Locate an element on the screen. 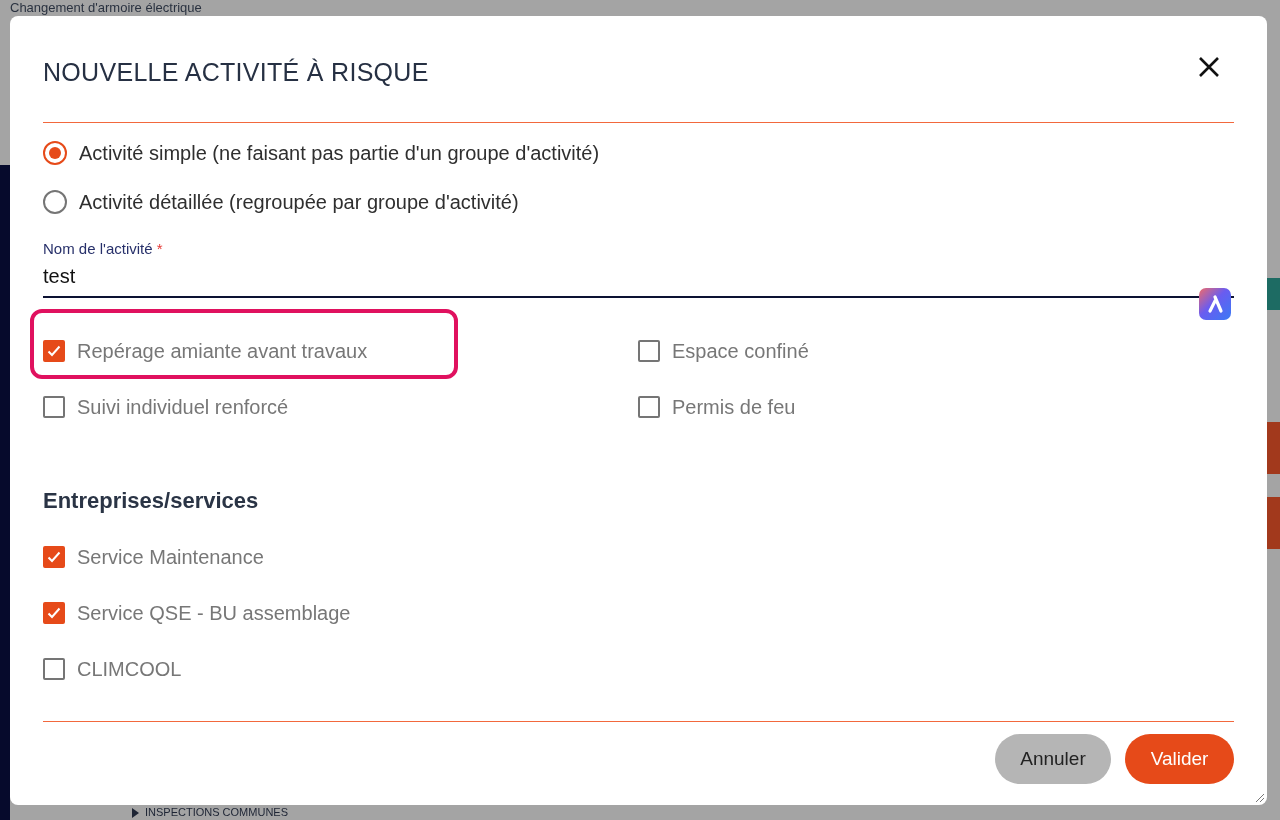 The image size is (1280, 820). radio-option: Activité détaillée (regroupée par groupe d'activité) is located at coordinates (638, 202).